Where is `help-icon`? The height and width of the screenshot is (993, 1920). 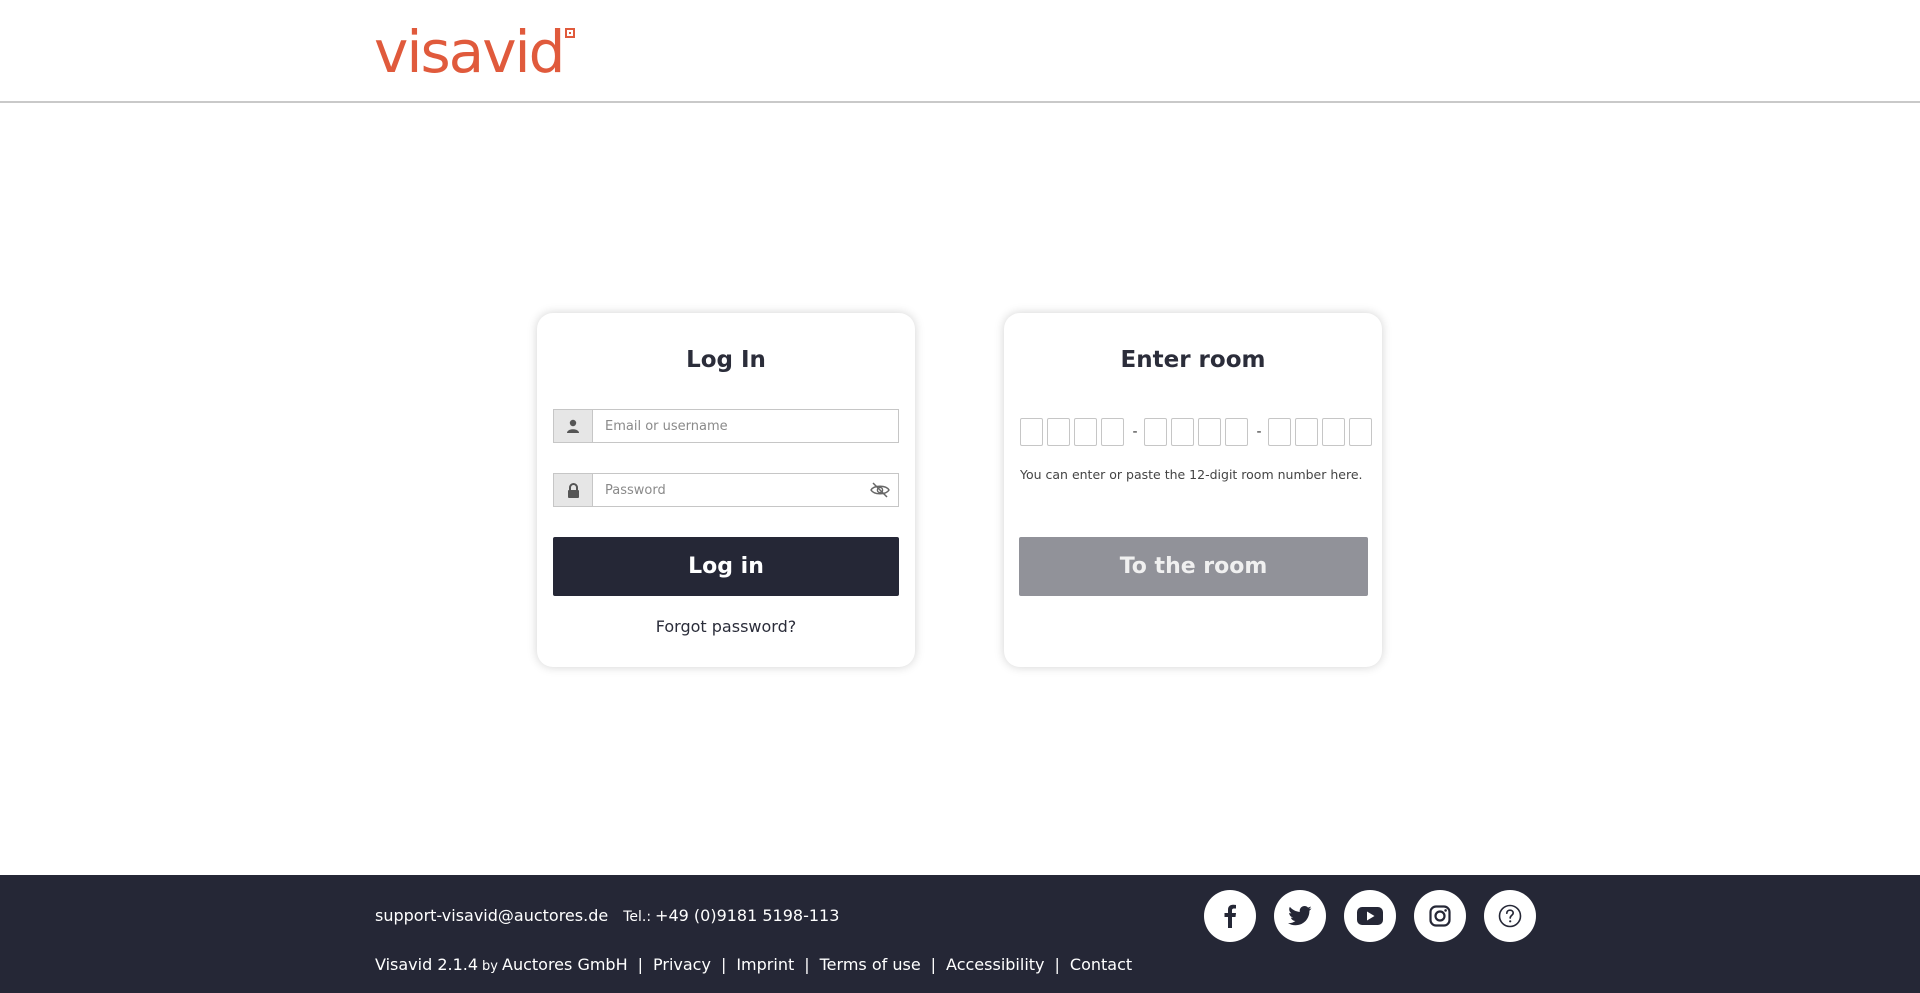 help-icon is located at coordinates (1510, 916).